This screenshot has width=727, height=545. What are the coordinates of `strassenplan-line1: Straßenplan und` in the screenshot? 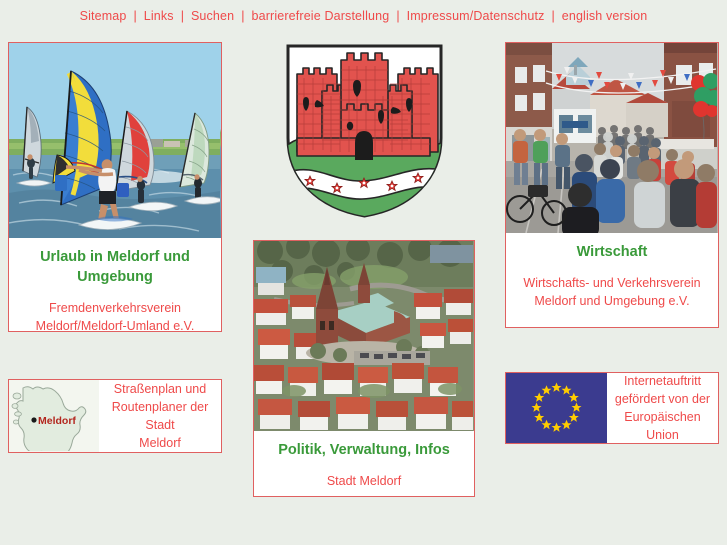 It's located at (160, 389).